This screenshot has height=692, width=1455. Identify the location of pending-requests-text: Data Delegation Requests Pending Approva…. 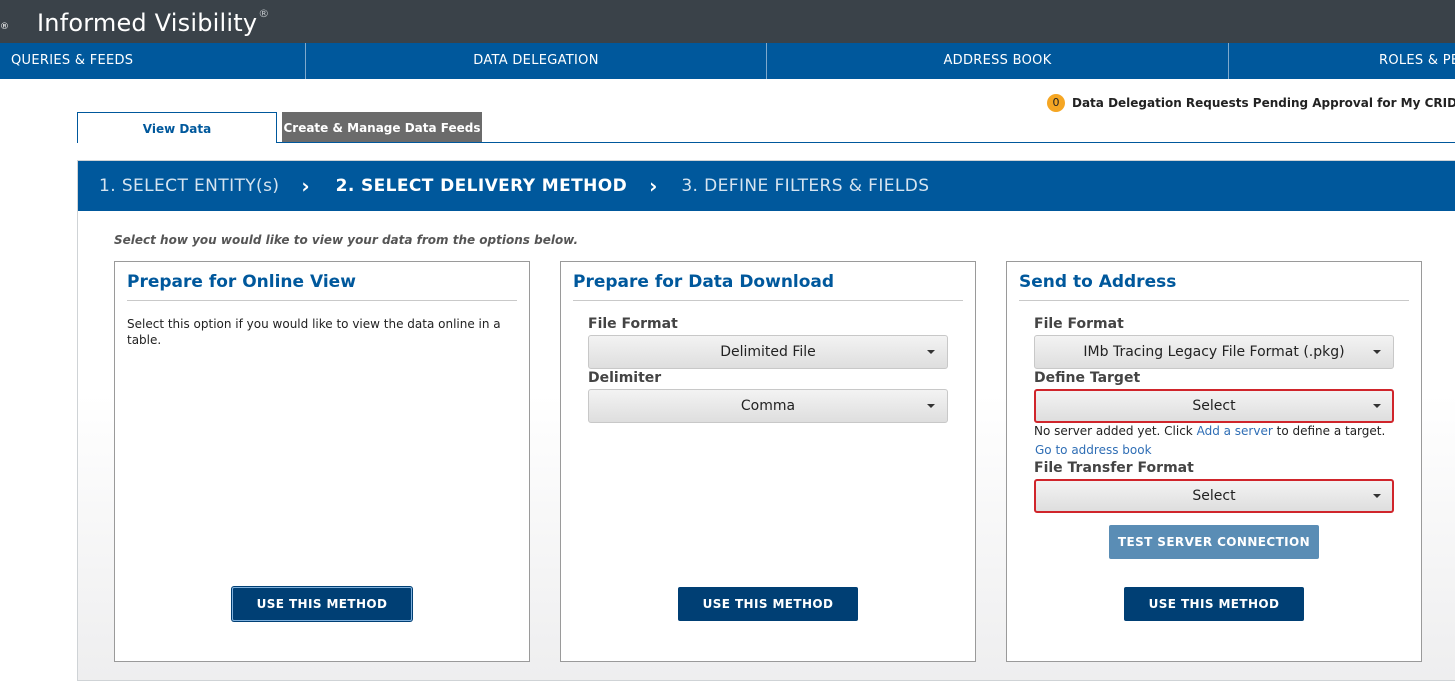
(1263, 103).